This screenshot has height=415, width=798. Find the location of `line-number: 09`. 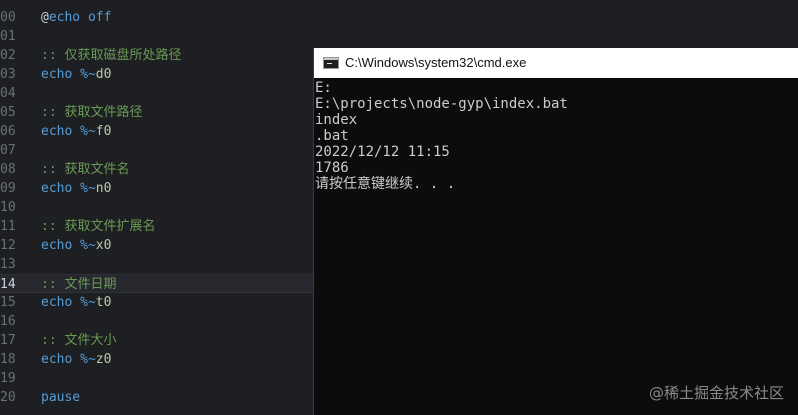

line-number: 09 is located at coordinates (8, 188).